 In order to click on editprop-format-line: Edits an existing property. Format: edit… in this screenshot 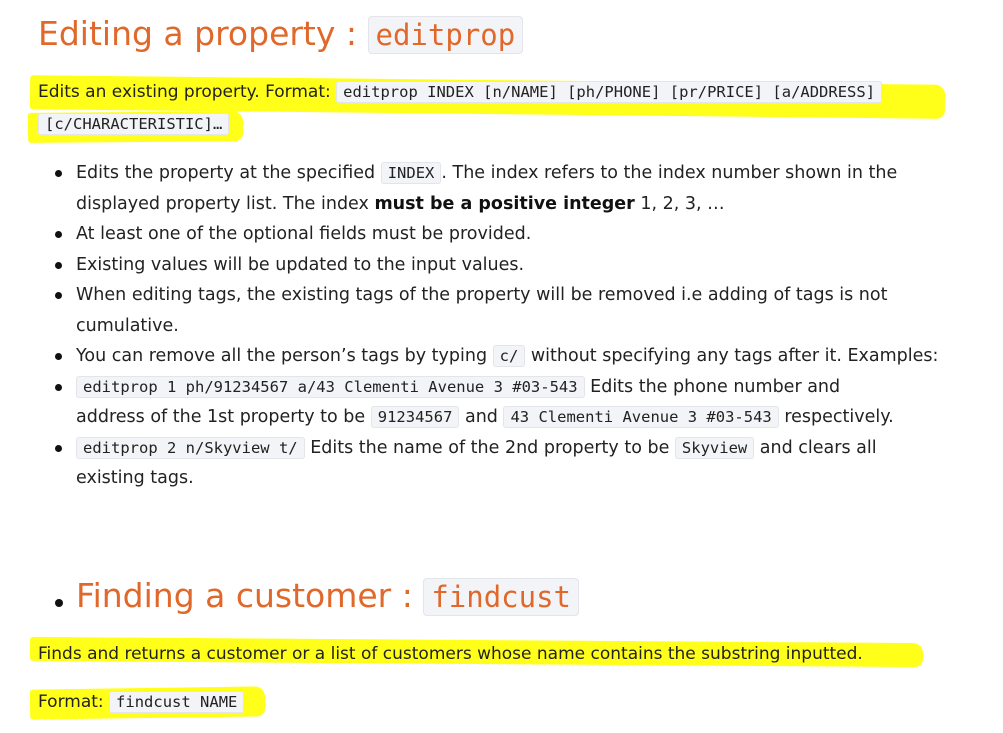, I will do `click(460, 92)`.